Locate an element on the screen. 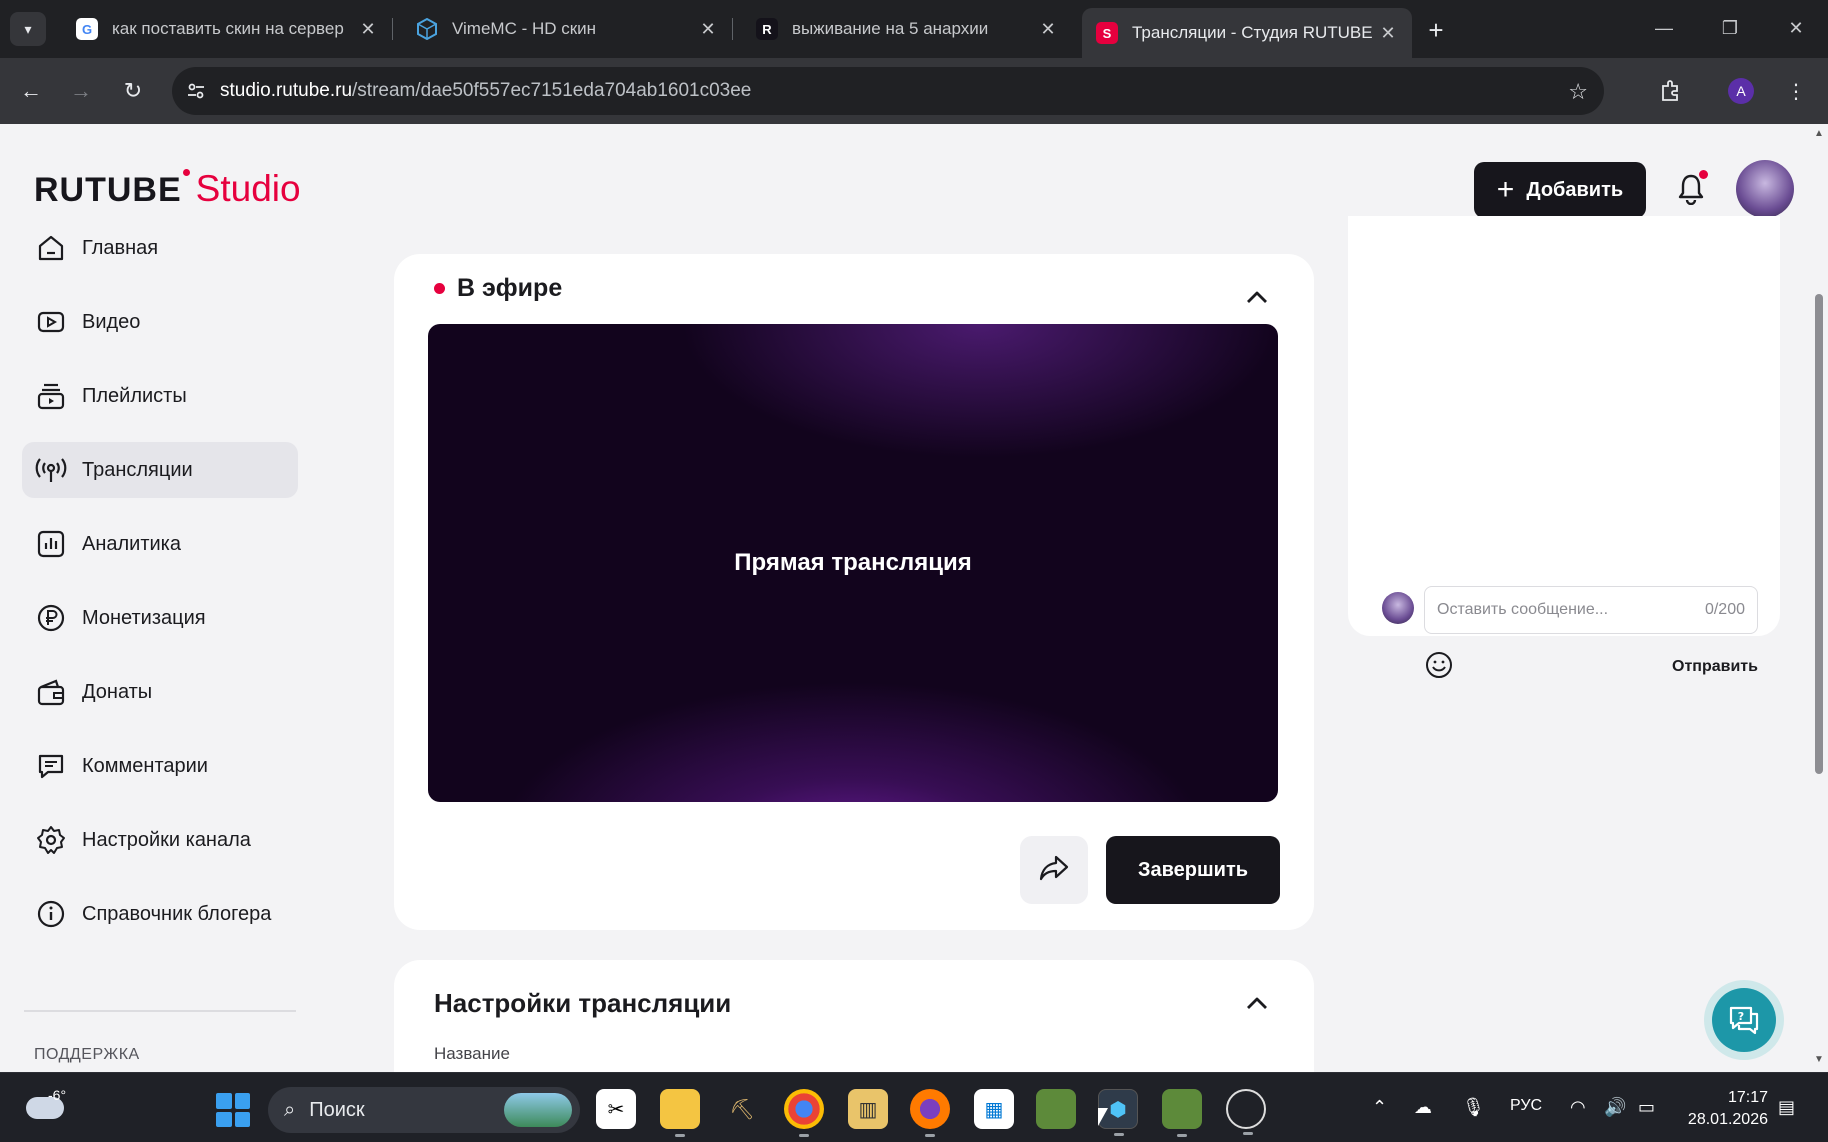  share-arrow-icon is located at coordinates (1054, 870).